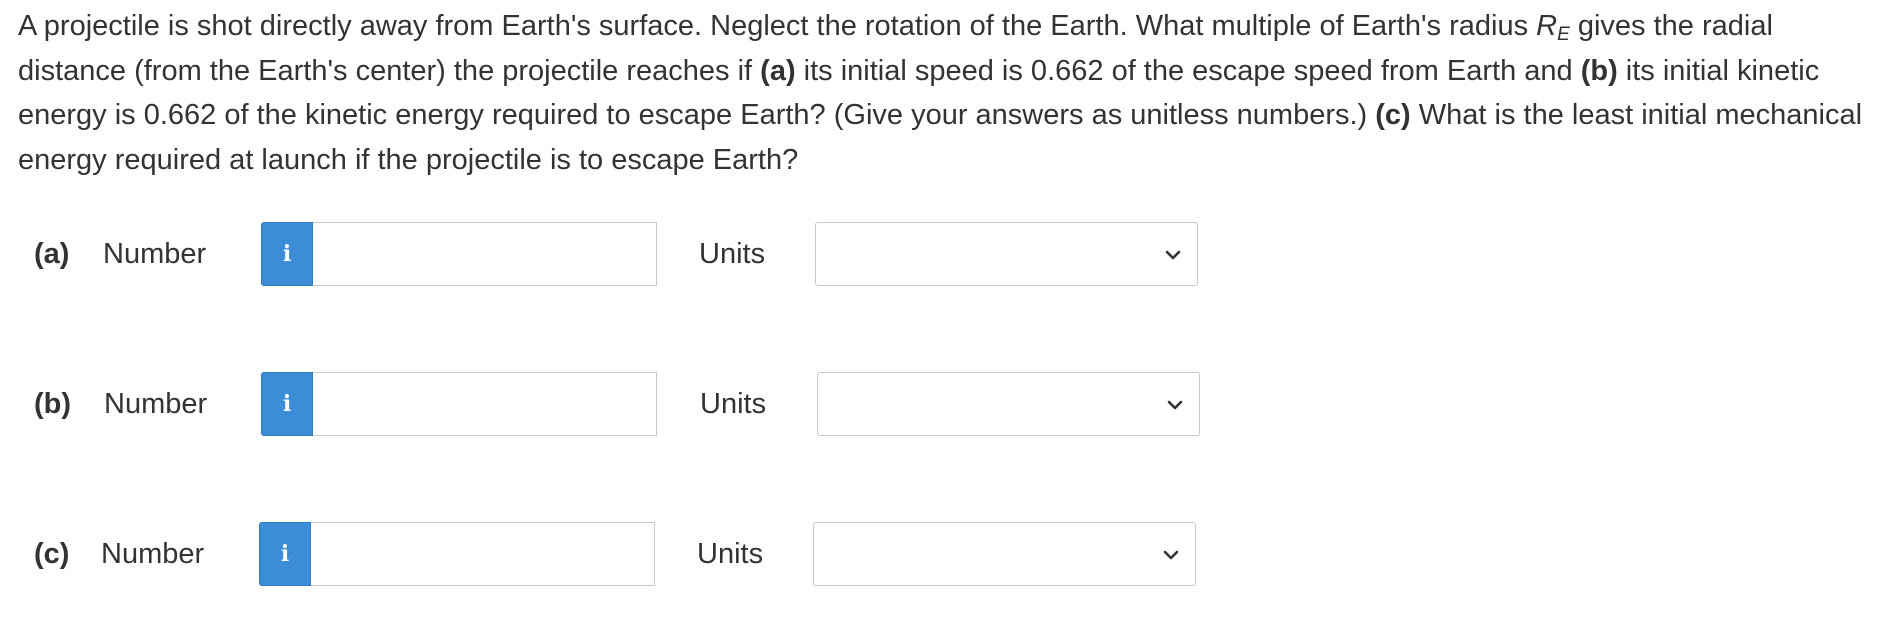  Describe the element at coordinates (1004, 554) in the screenshot. I see `units-select-c` at that location.